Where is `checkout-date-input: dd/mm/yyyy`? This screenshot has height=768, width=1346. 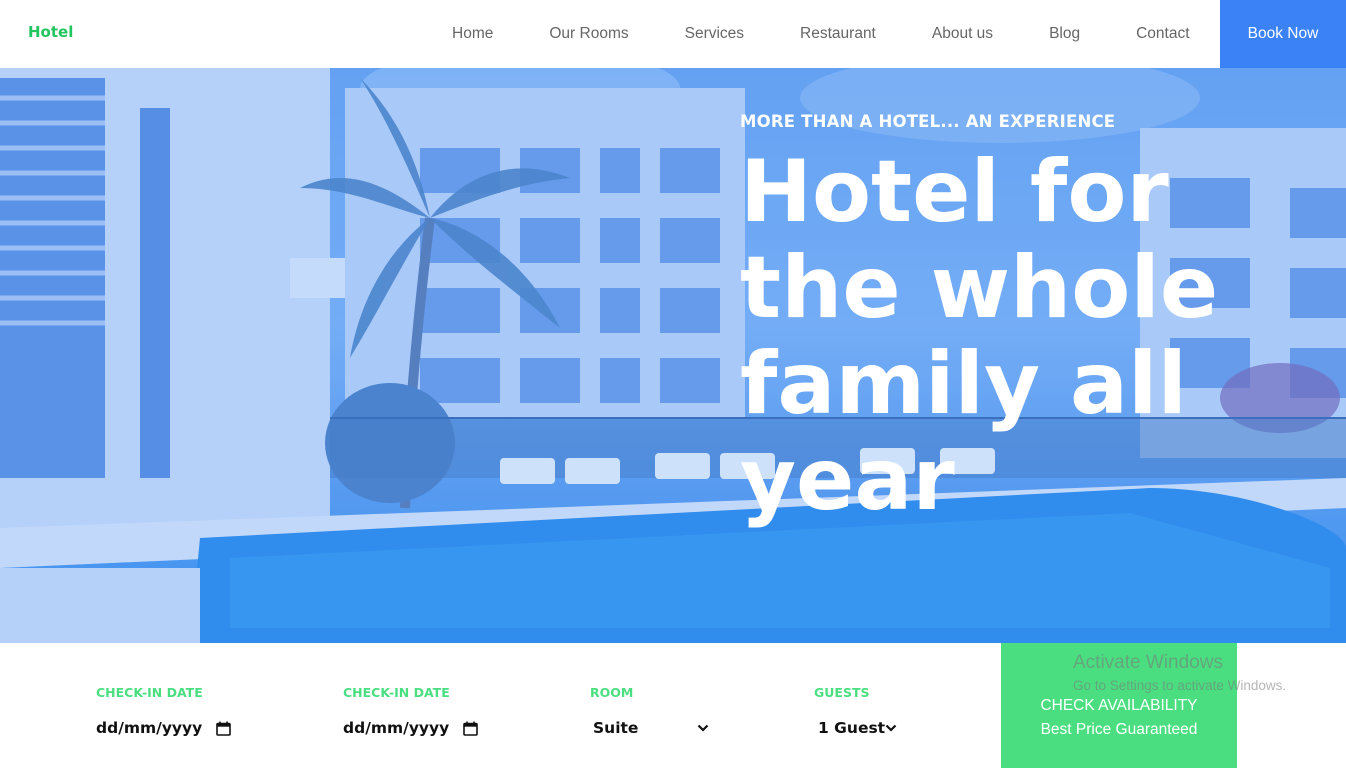
checkout-date-input: dd/mm/yyyy is located at coordinates (411, 728).